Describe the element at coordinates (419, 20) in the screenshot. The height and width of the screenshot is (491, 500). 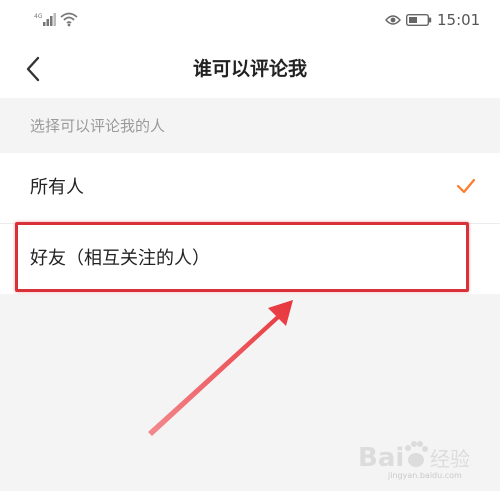
I see `battery-icon` at that location.